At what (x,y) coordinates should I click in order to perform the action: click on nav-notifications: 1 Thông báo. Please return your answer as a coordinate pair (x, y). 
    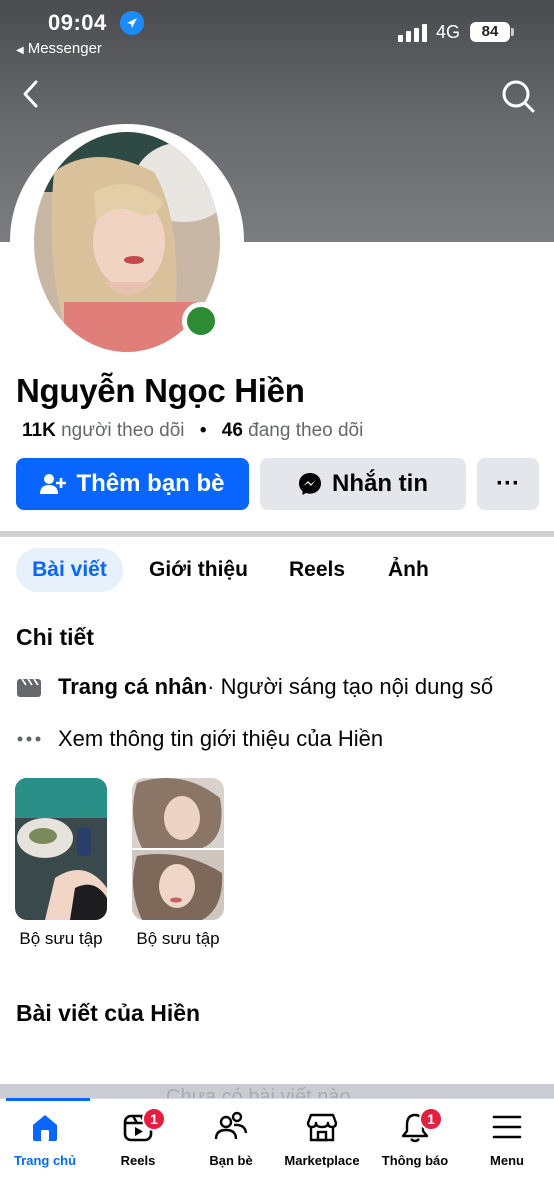
    Looking at the image, I should click on (415, 1137).